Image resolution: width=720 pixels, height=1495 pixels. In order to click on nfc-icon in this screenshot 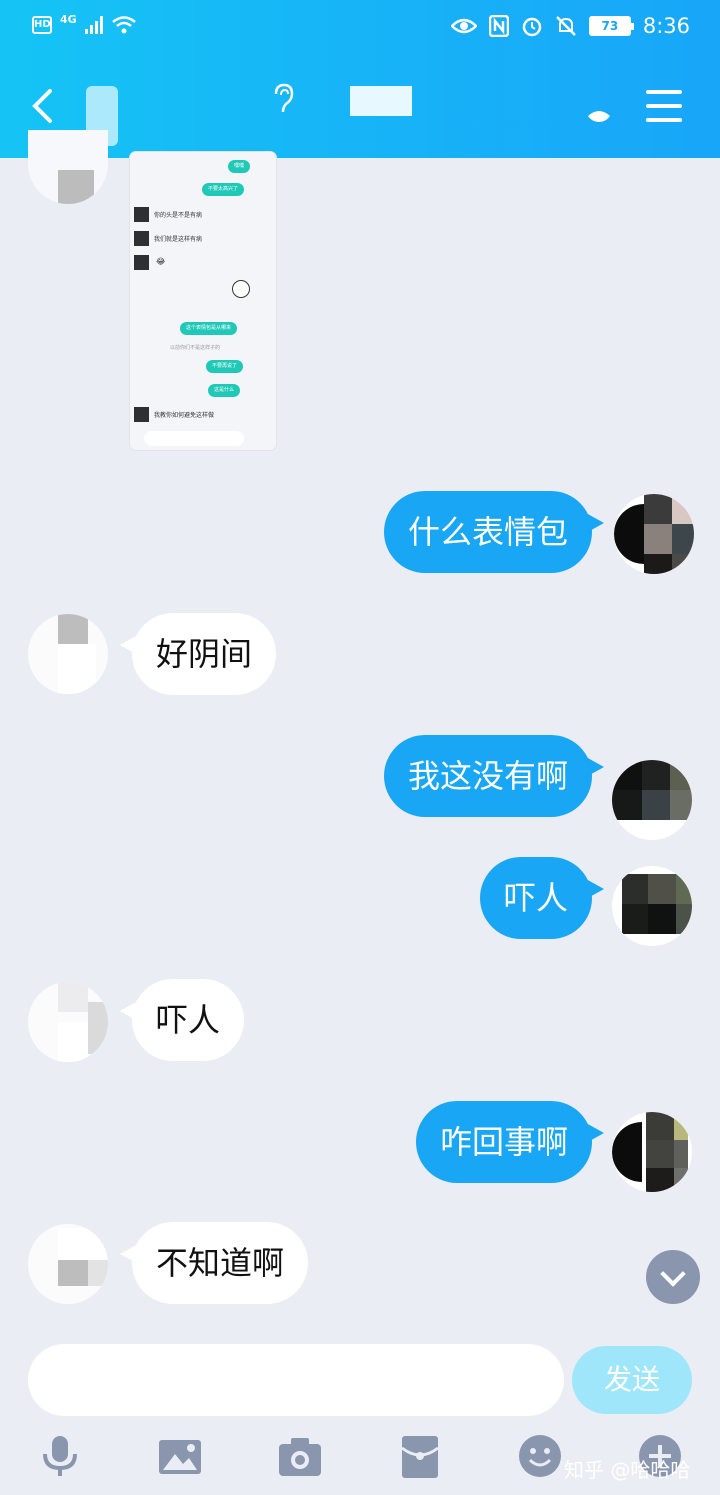, I will do `click(498, 26)`.